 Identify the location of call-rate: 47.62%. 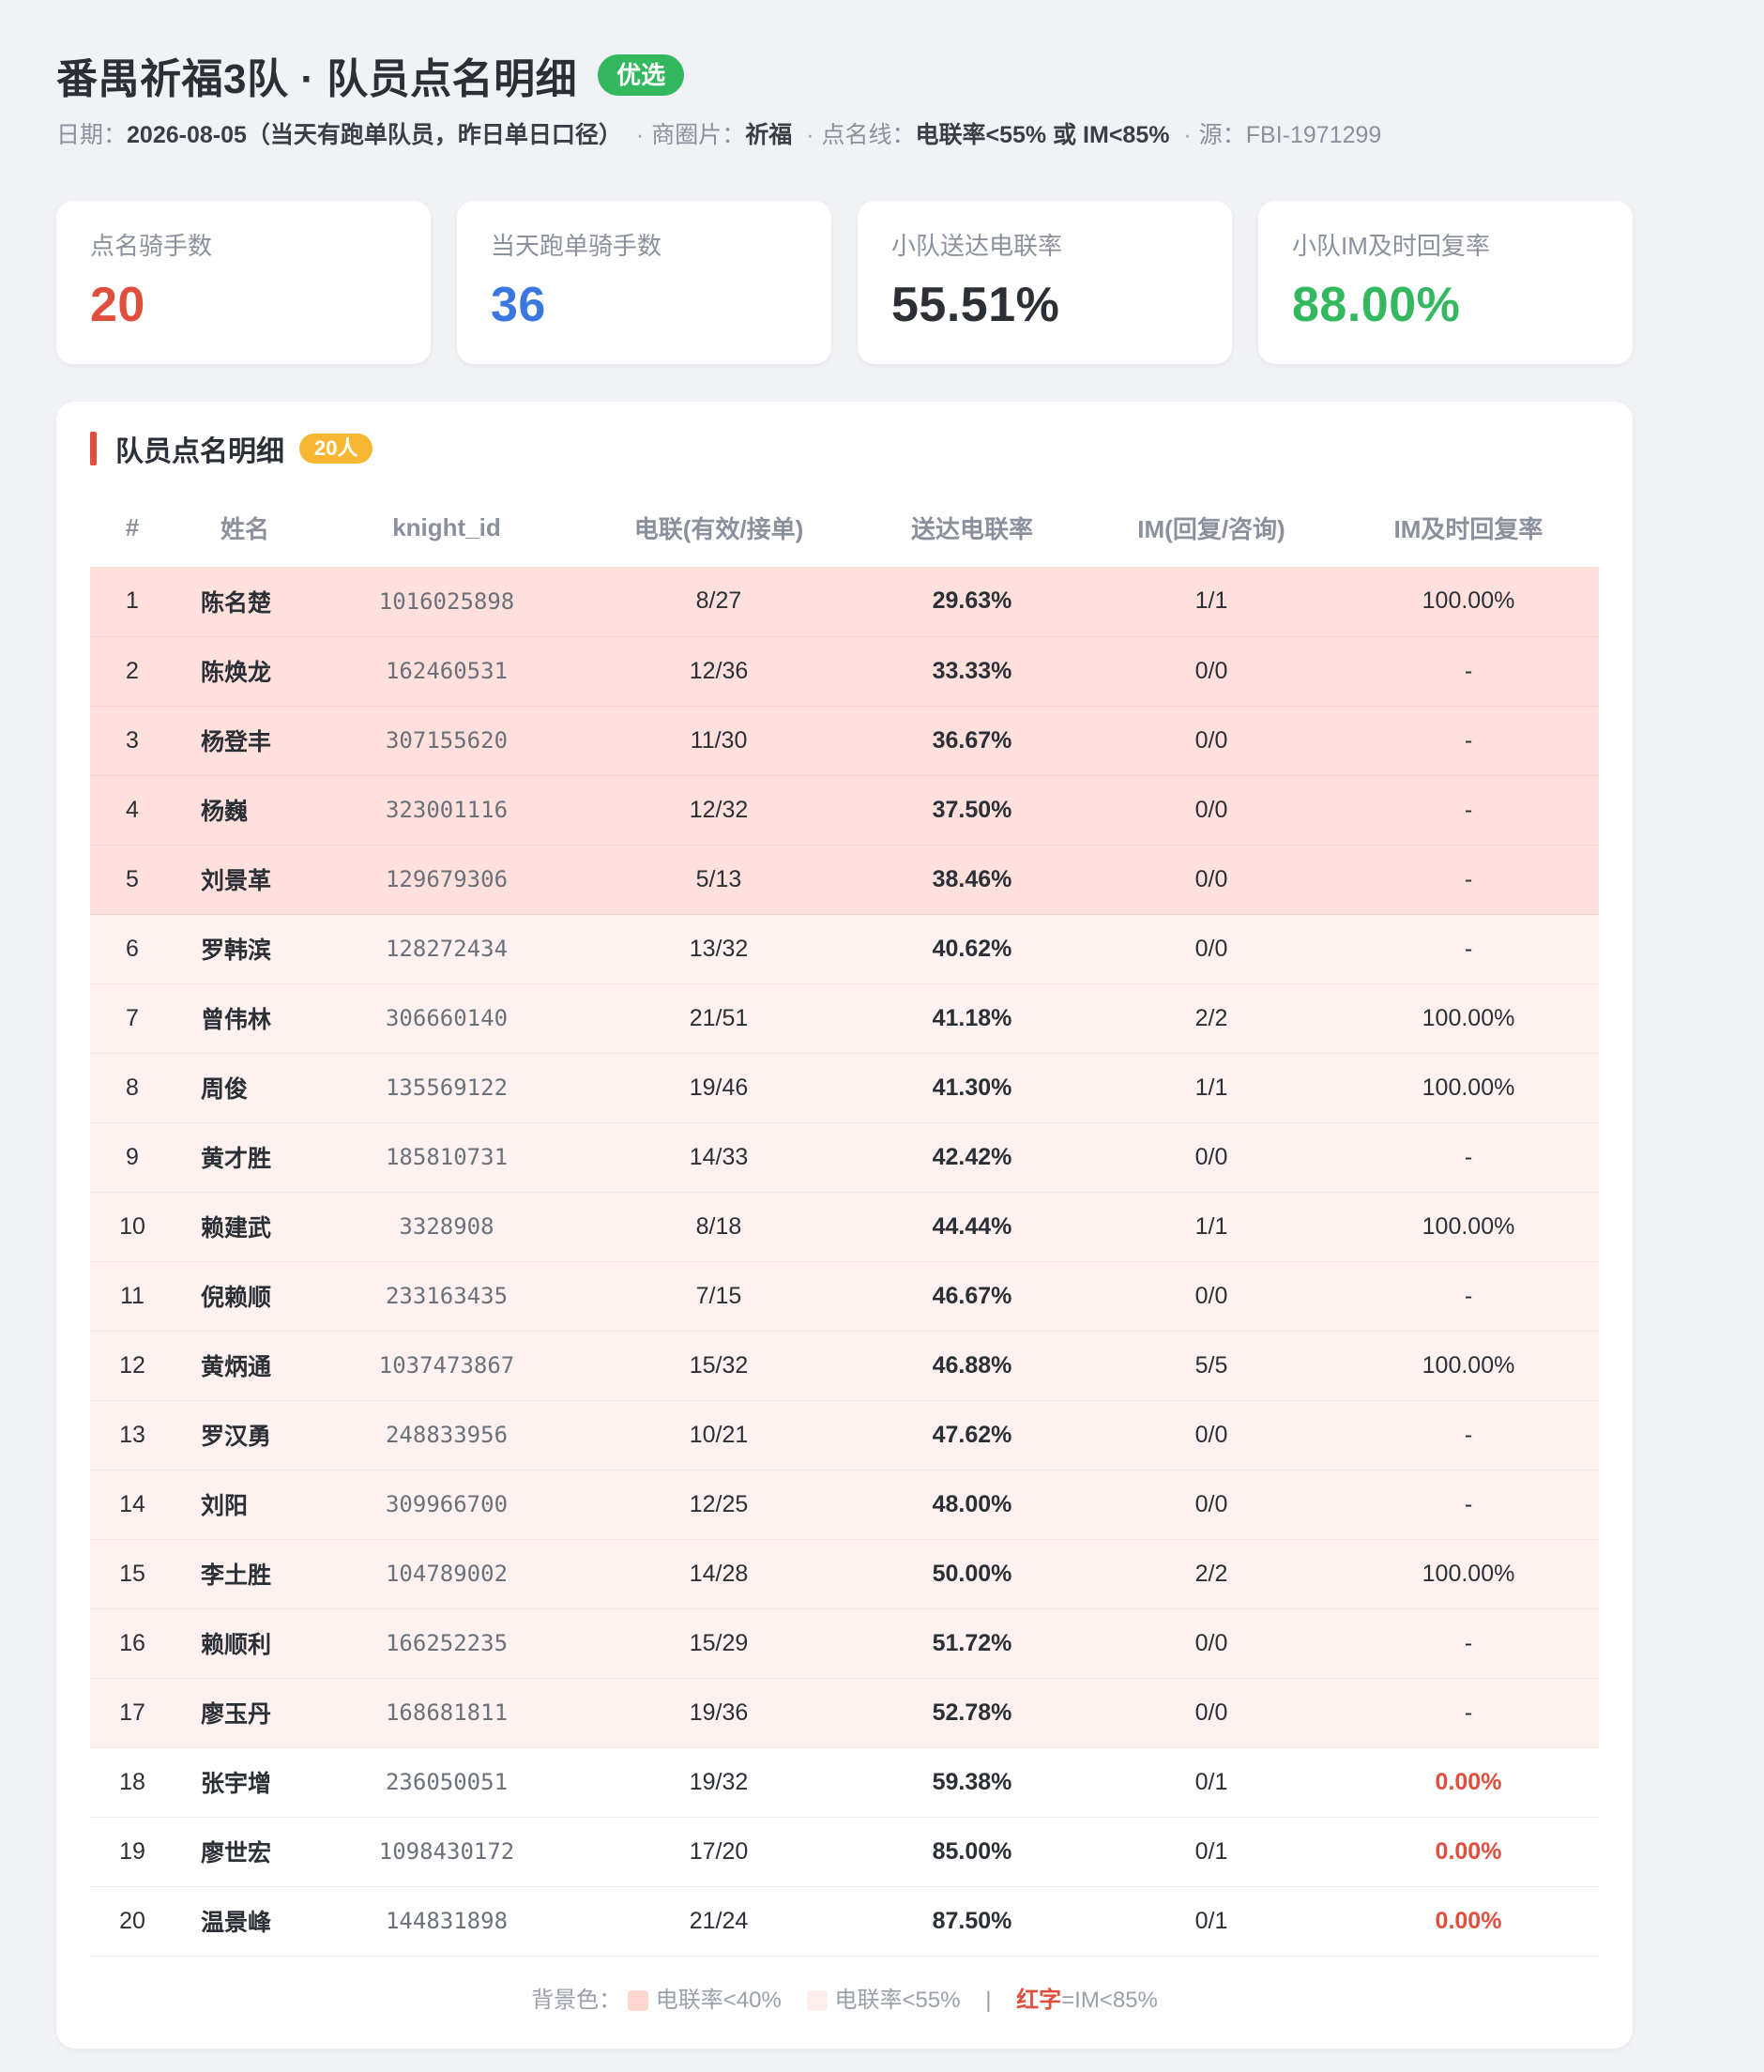
(972, 1435).